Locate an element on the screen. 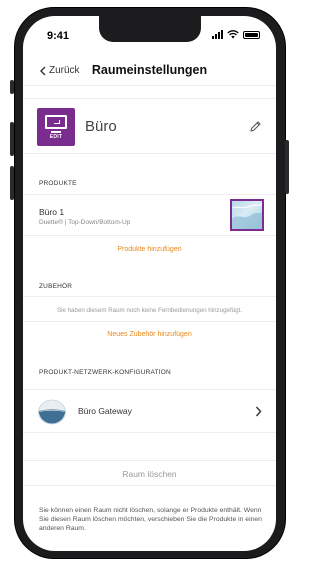 The height and width of the screenshot is (561, 320). status-time: 9:41 is located at coordinates (58, 36).